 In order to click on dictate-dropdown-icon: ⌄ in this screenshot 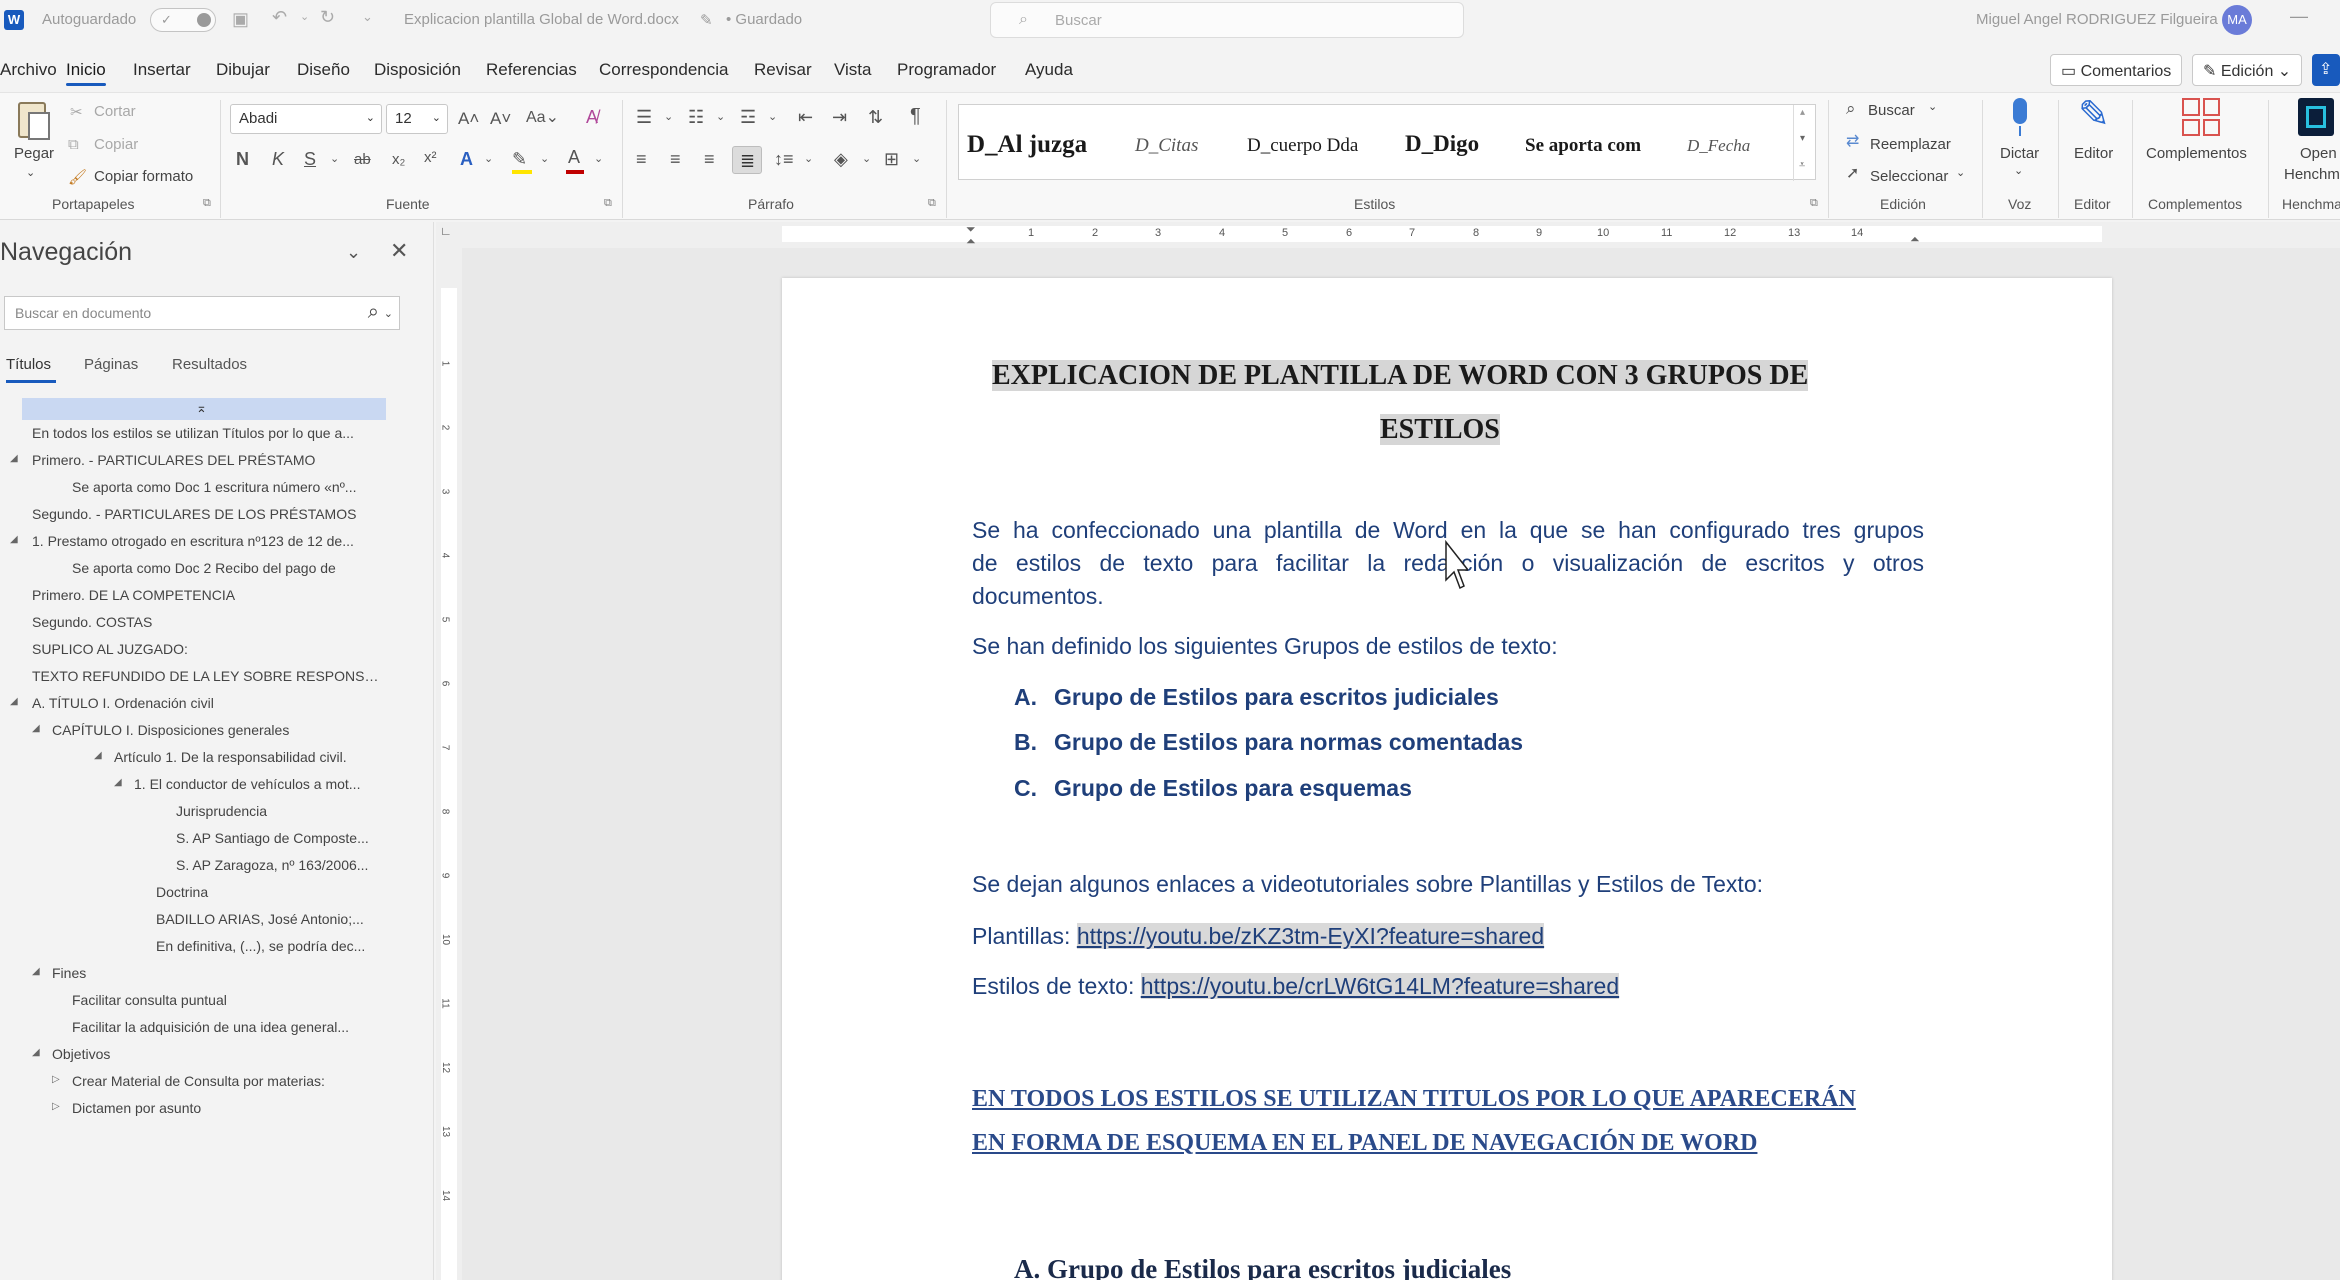, I will do `click(2018, 170)`.